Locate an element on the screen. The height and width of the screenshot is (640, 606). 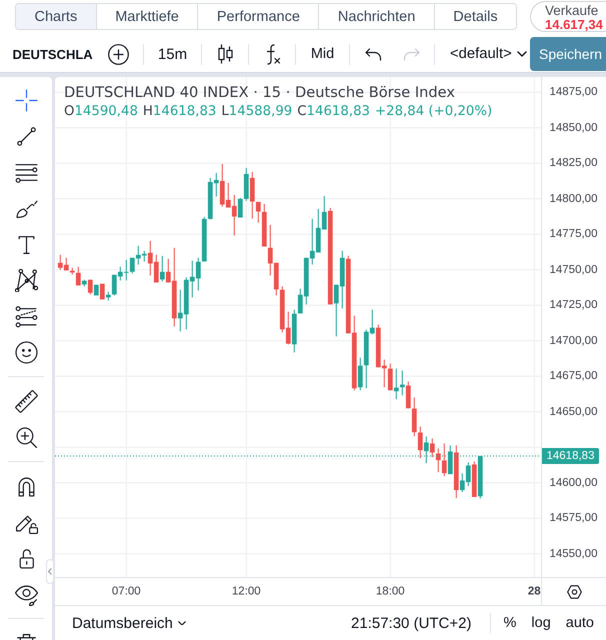
price-label: 14775,00 is located at coordinates (574, 234).